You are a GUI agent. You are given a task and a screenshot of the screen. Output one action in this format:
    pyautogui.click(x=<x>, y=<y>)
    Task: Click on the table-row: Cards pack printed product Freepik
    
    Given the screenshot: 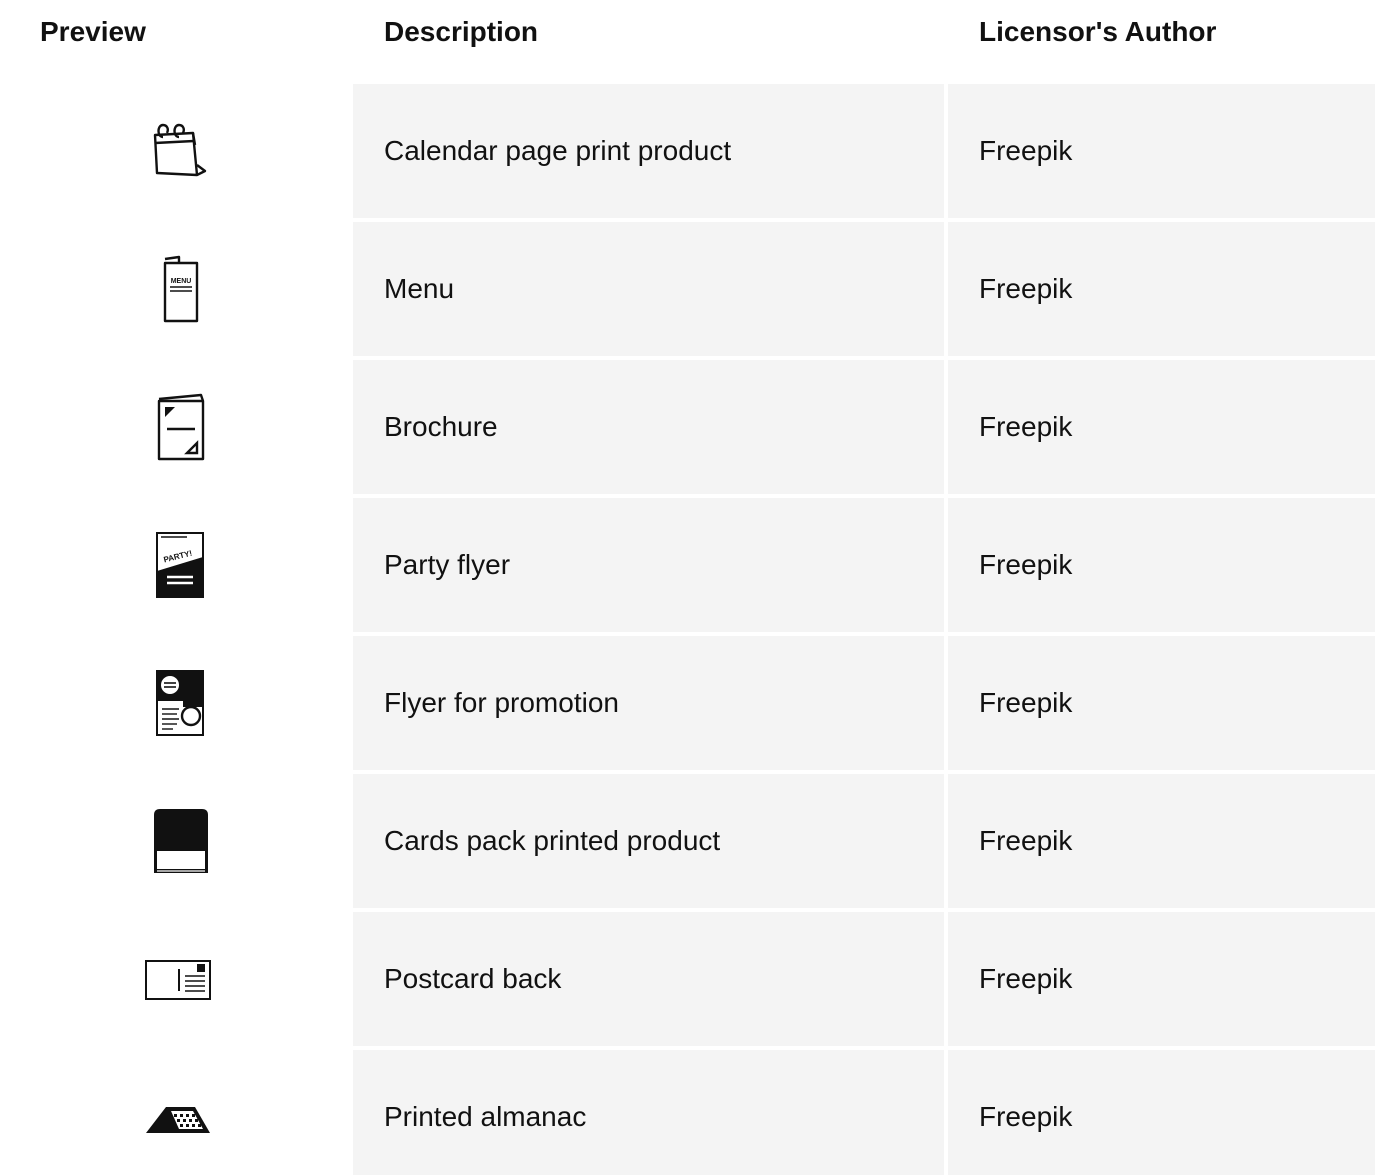 What is the action you would take?
    pyautogui.click(x=687, y=843)
    